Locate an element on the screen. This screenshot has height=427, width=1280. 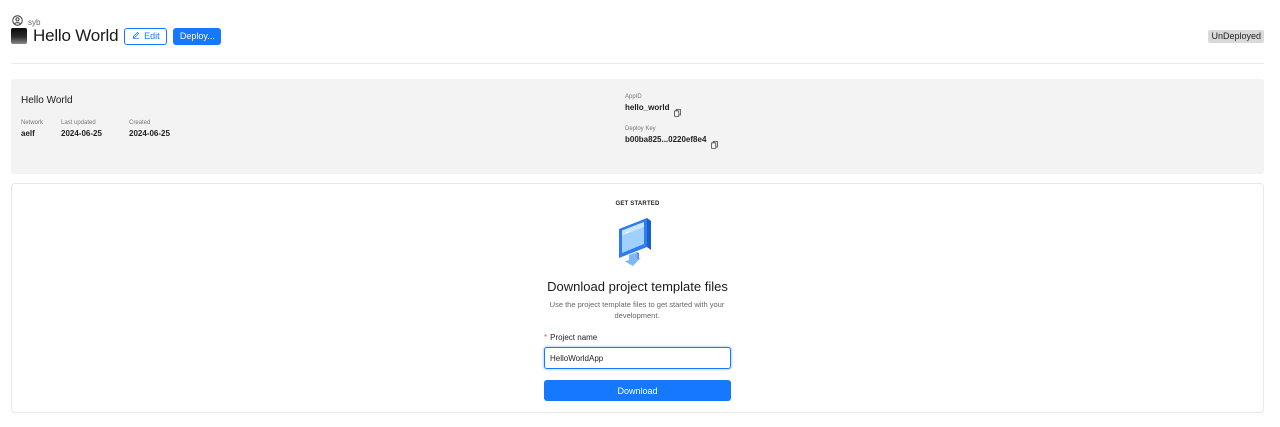
edit-pencil-icon is located at coordinates (136, 36).